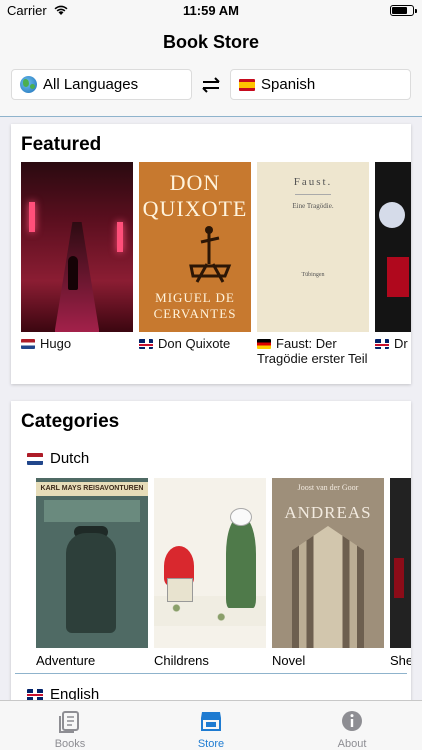  Describe the element at coordinates (70, 421) in the screenshot. I see `categories-title: Categories` at that location.